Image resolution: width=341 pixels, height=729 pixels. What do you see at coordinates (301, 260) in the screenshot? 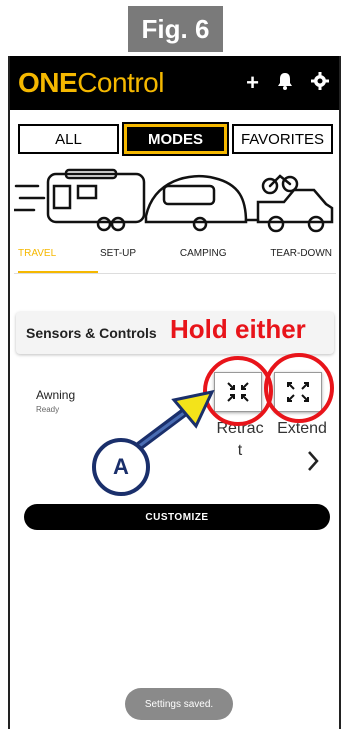
I see `tab-tear-down: TEAR-DOWN` at bounding box center [301, 260].